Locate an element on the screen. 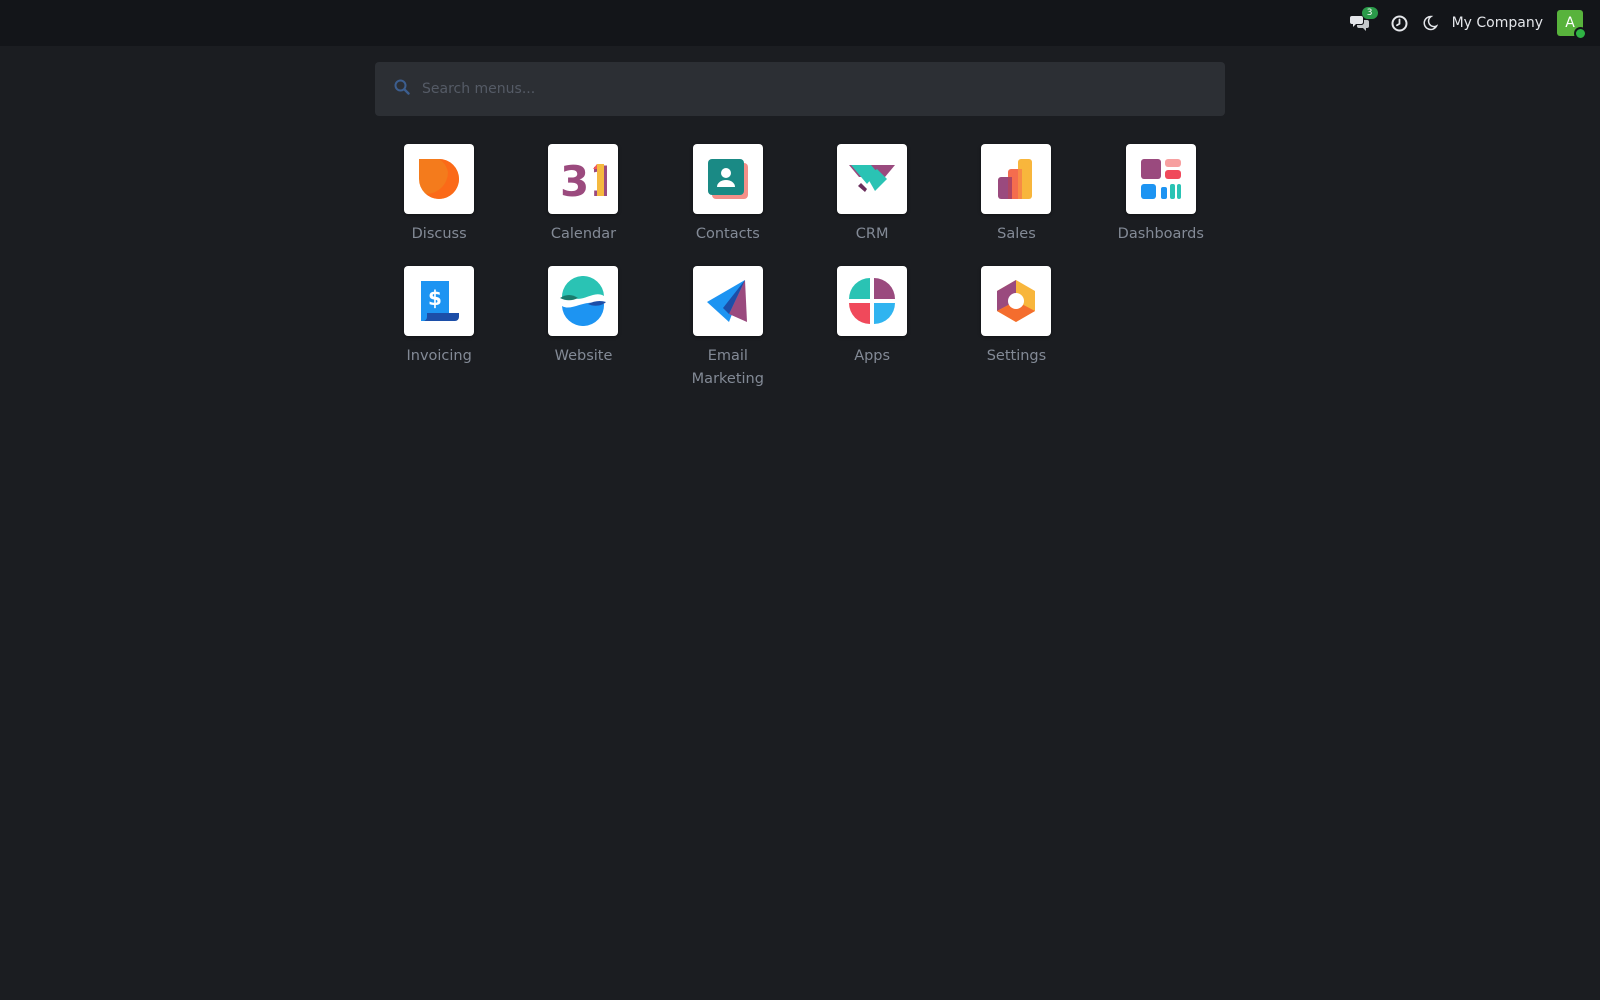 Image resolution: width=1600 pixels, height=1000 pixels. app-website: Website is located at coordinates (583, 328).